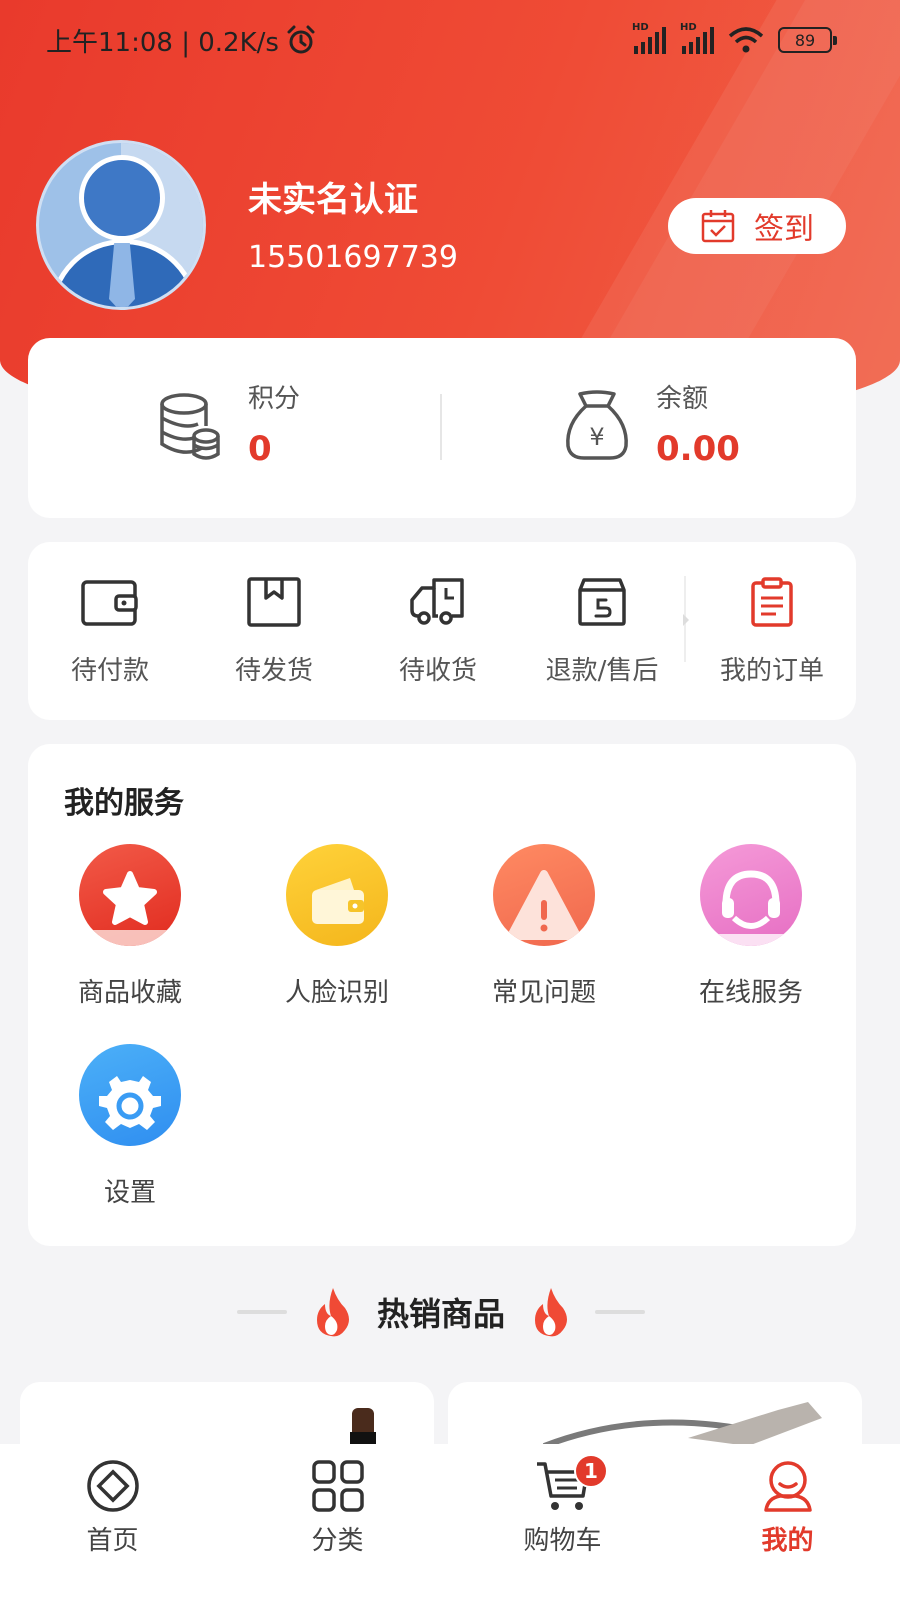  Describe the element at coordinates (162, 42) in the screenshot. I see `status-time: 上午11:08 | 0.2K/s` at that location.